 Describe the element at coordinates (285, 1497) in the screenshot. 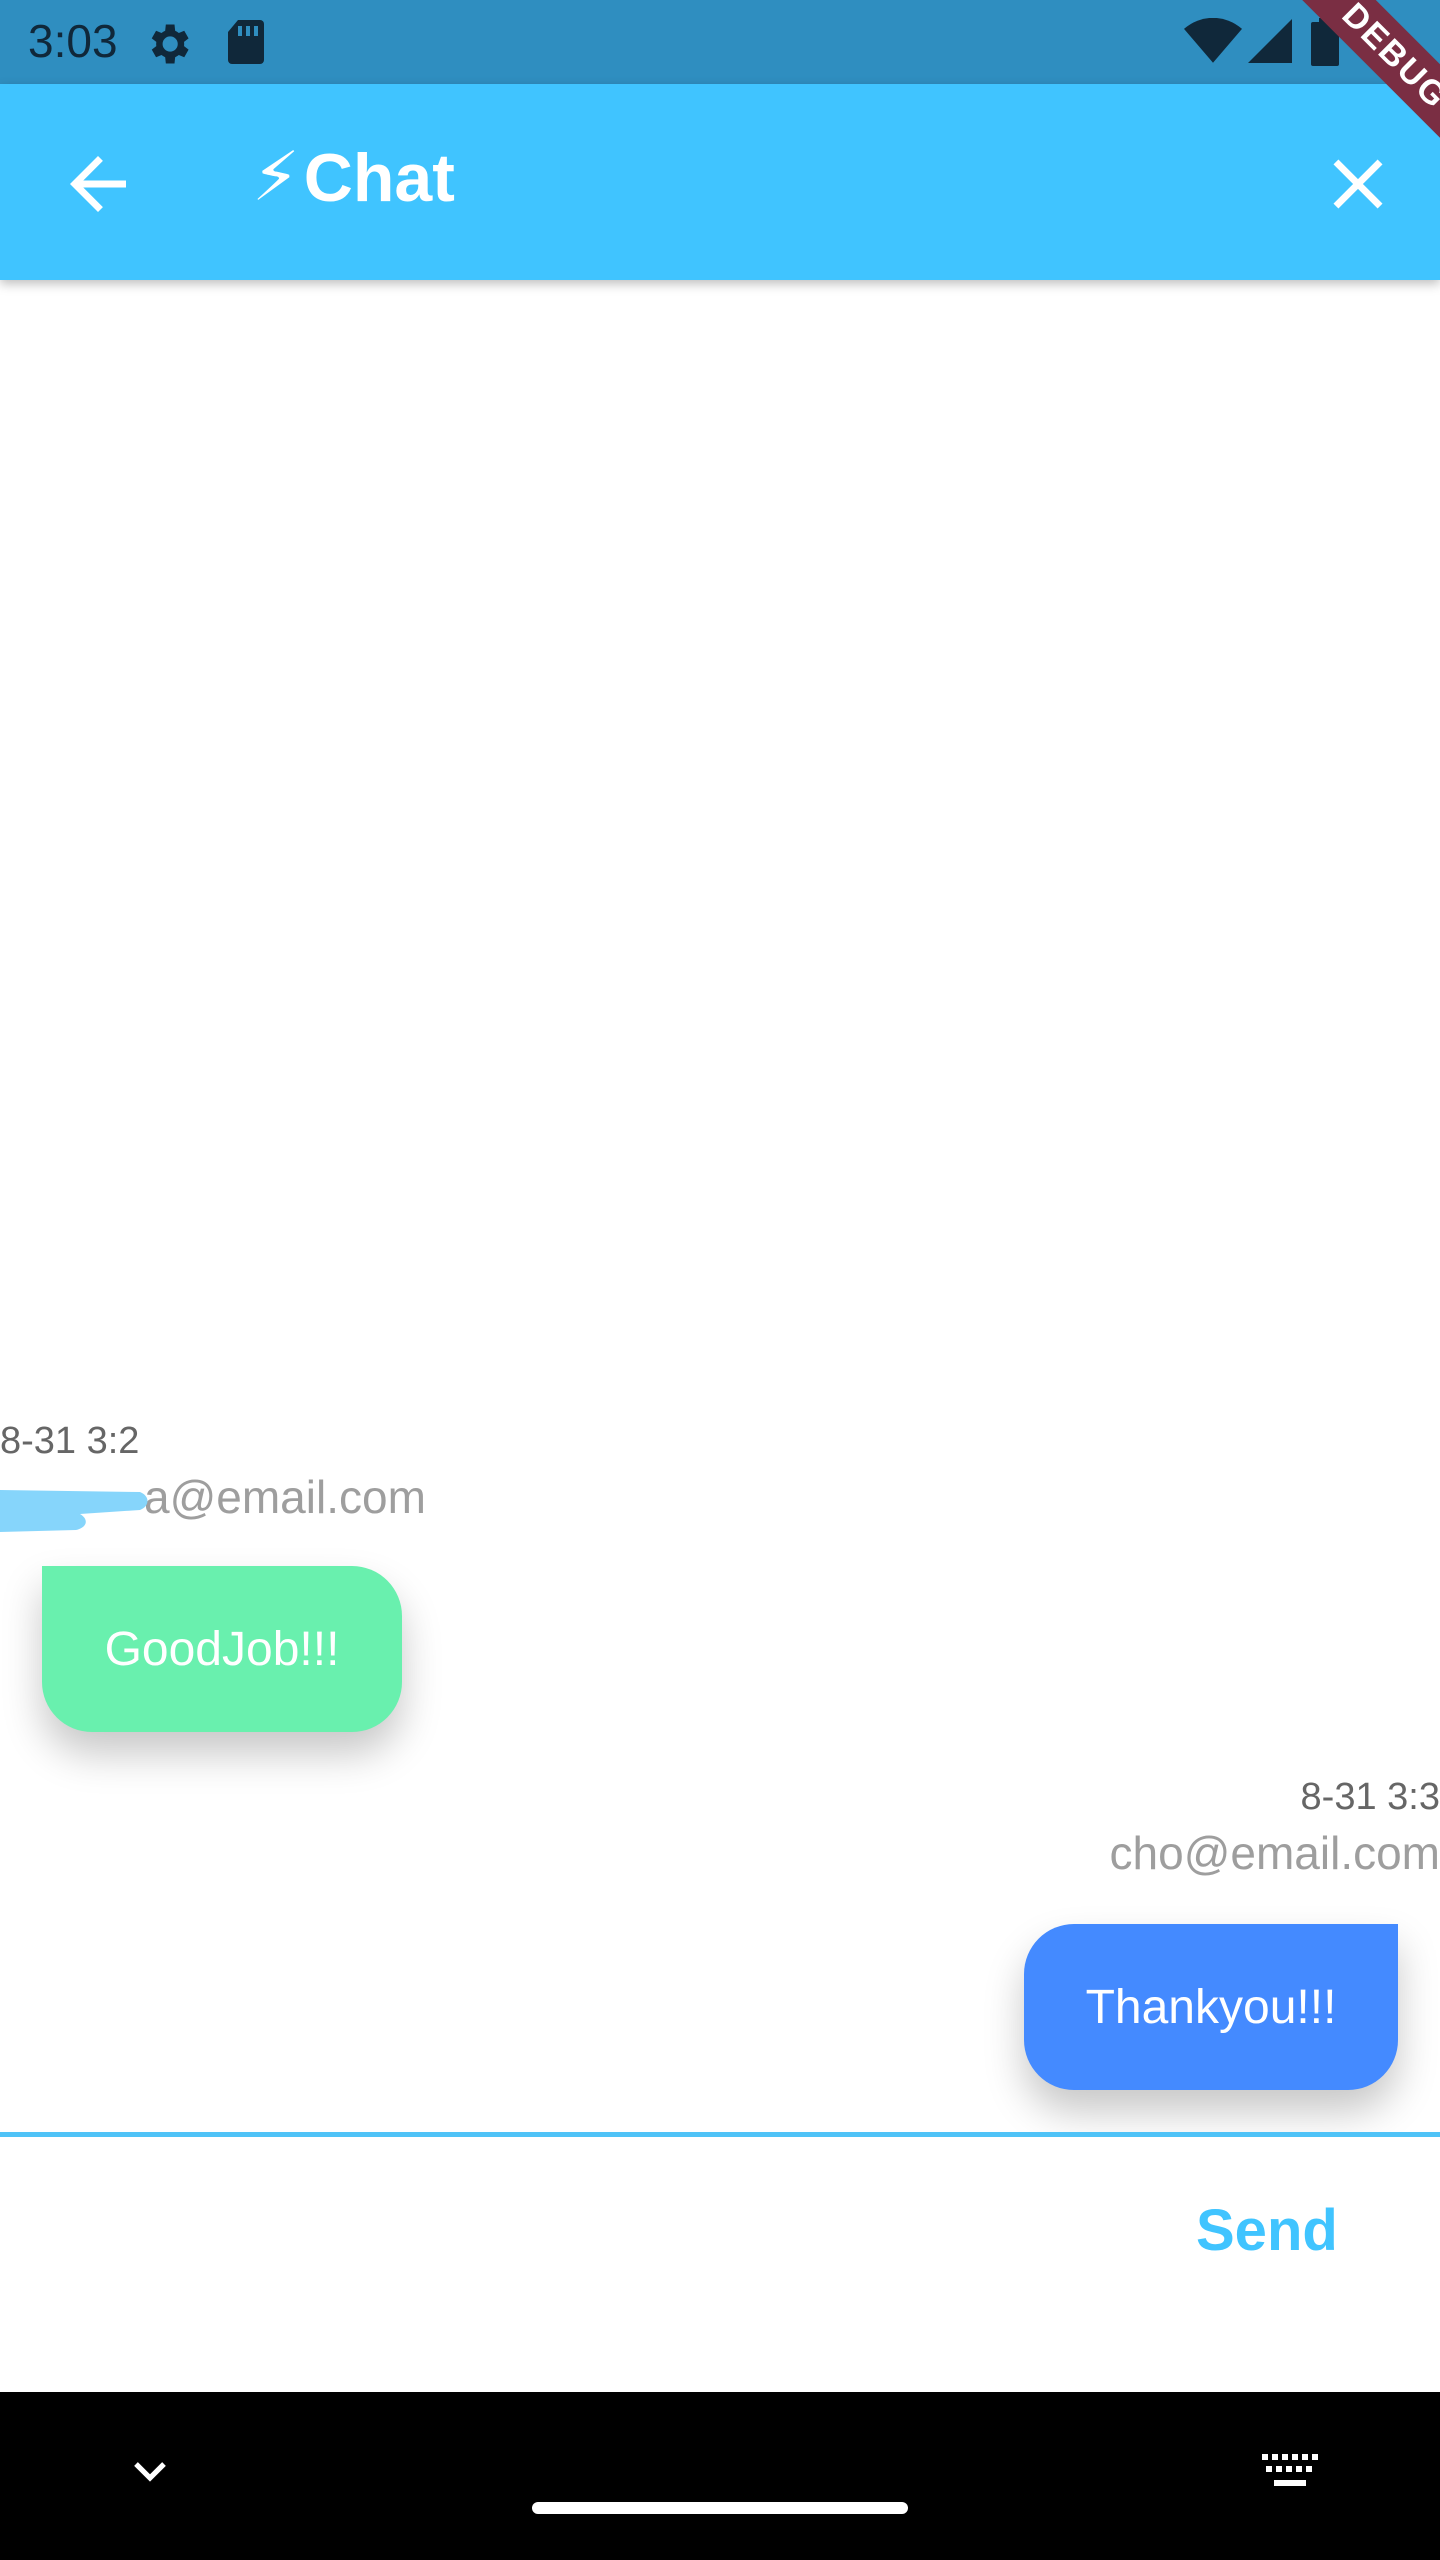

I see `message-sender: a@email.com` at that location.